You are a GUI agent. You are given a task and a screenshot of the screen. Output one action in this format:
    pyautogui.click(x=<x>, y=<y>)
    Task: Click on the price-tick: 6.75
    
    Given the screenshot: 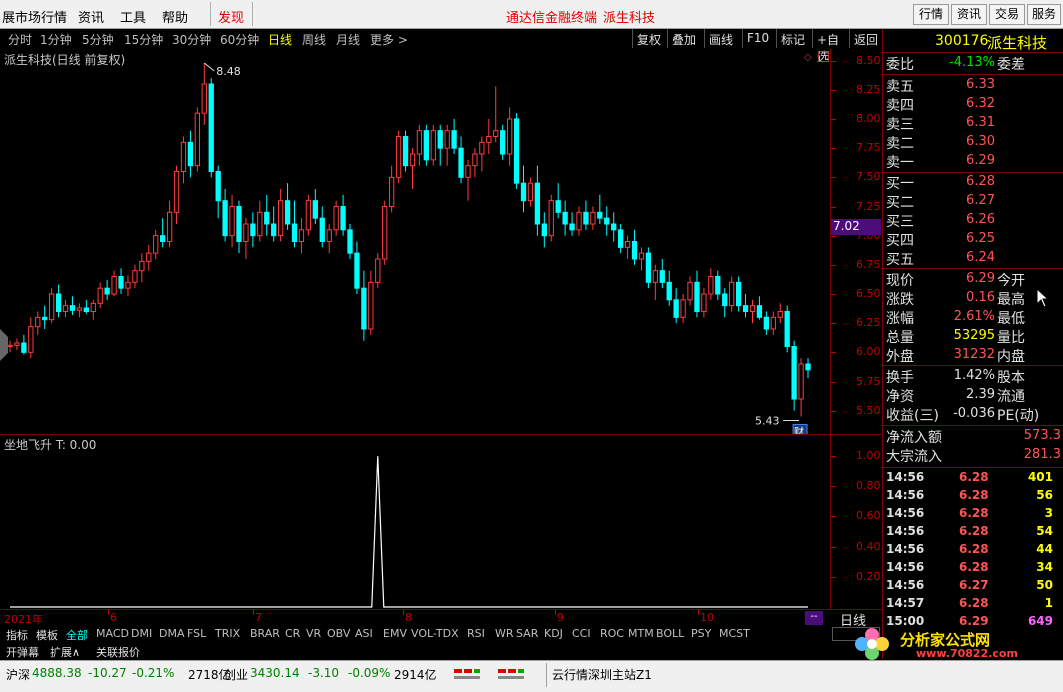 What is the action you would take?
    pyautogui.click(x=868, y=264)
    